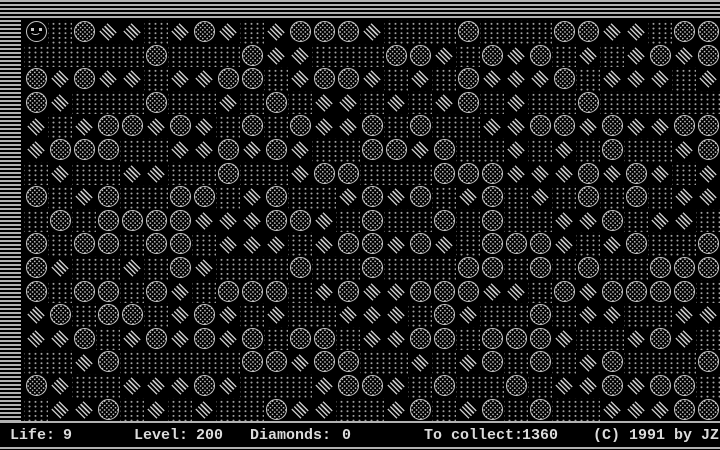 The image size is (720, 450). Describe the element at coordinates (68, 435) in the screenshot. I see `life-value: 9` at that location.